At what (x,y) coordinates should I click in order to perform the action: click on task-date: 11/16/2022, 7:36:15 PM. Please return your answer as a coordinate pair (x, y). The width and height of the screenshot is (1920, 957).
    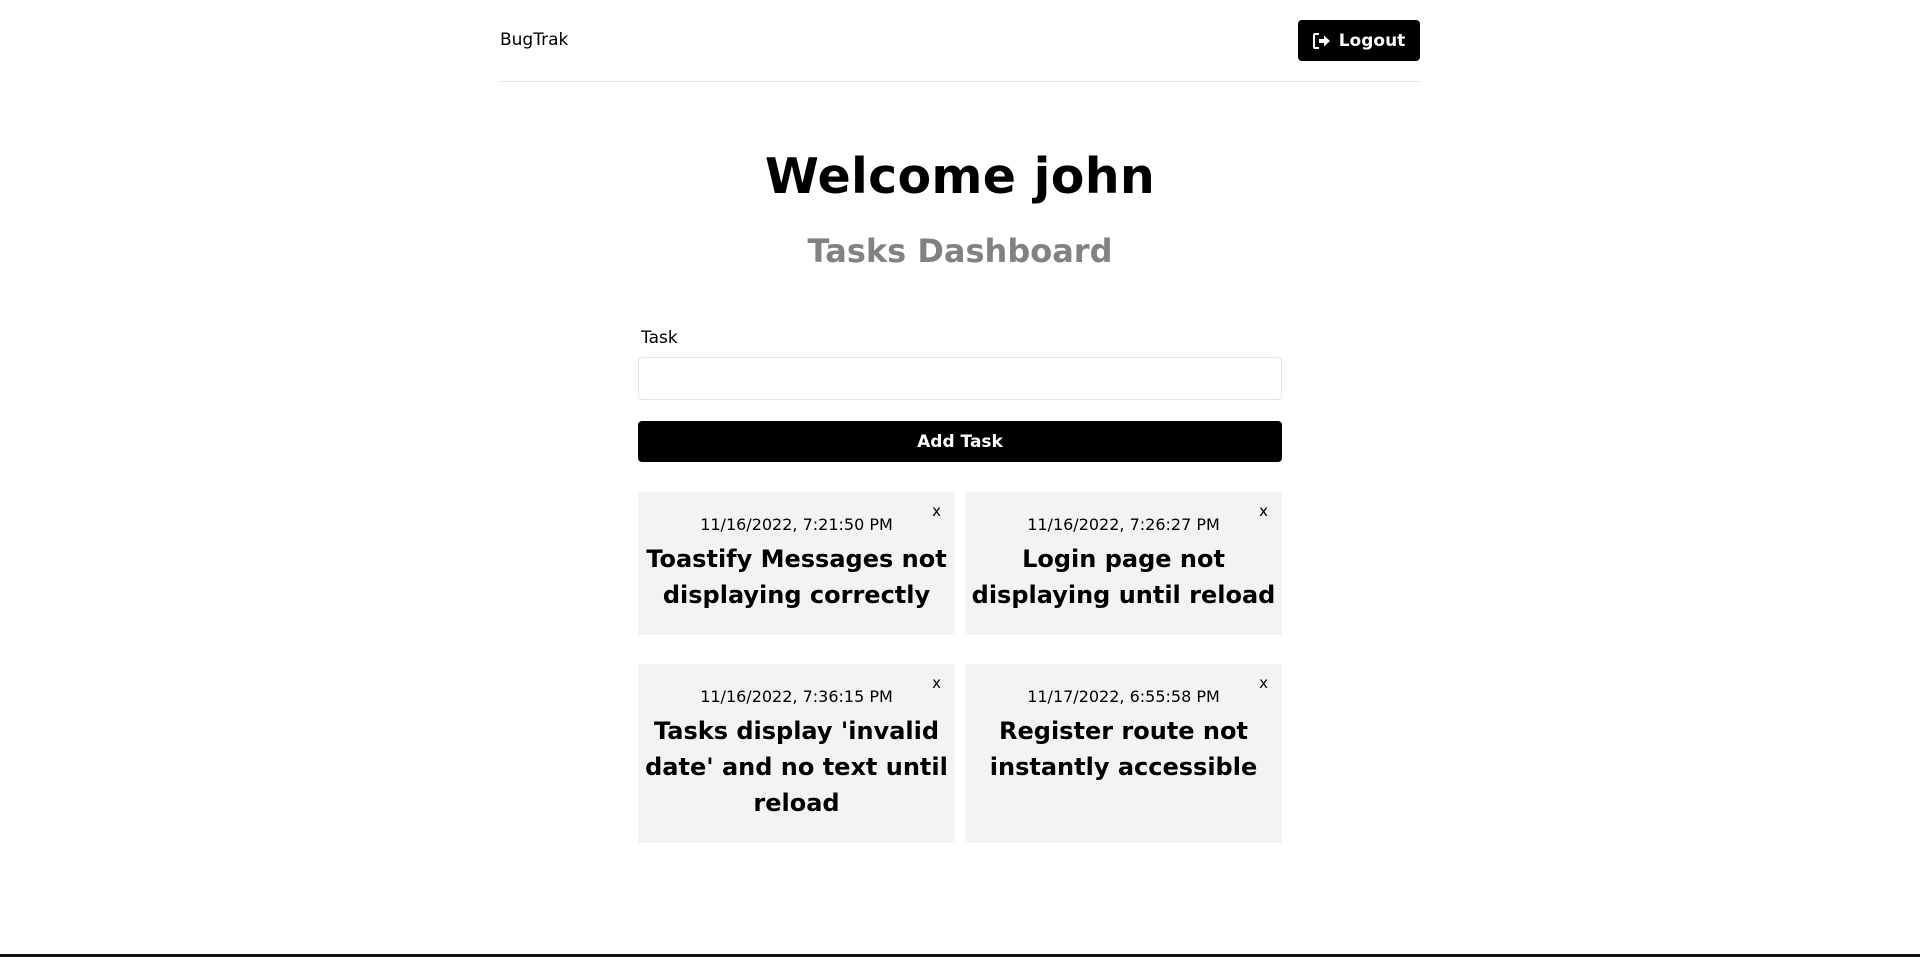
    Looking at the image, I should click on (796, 696).